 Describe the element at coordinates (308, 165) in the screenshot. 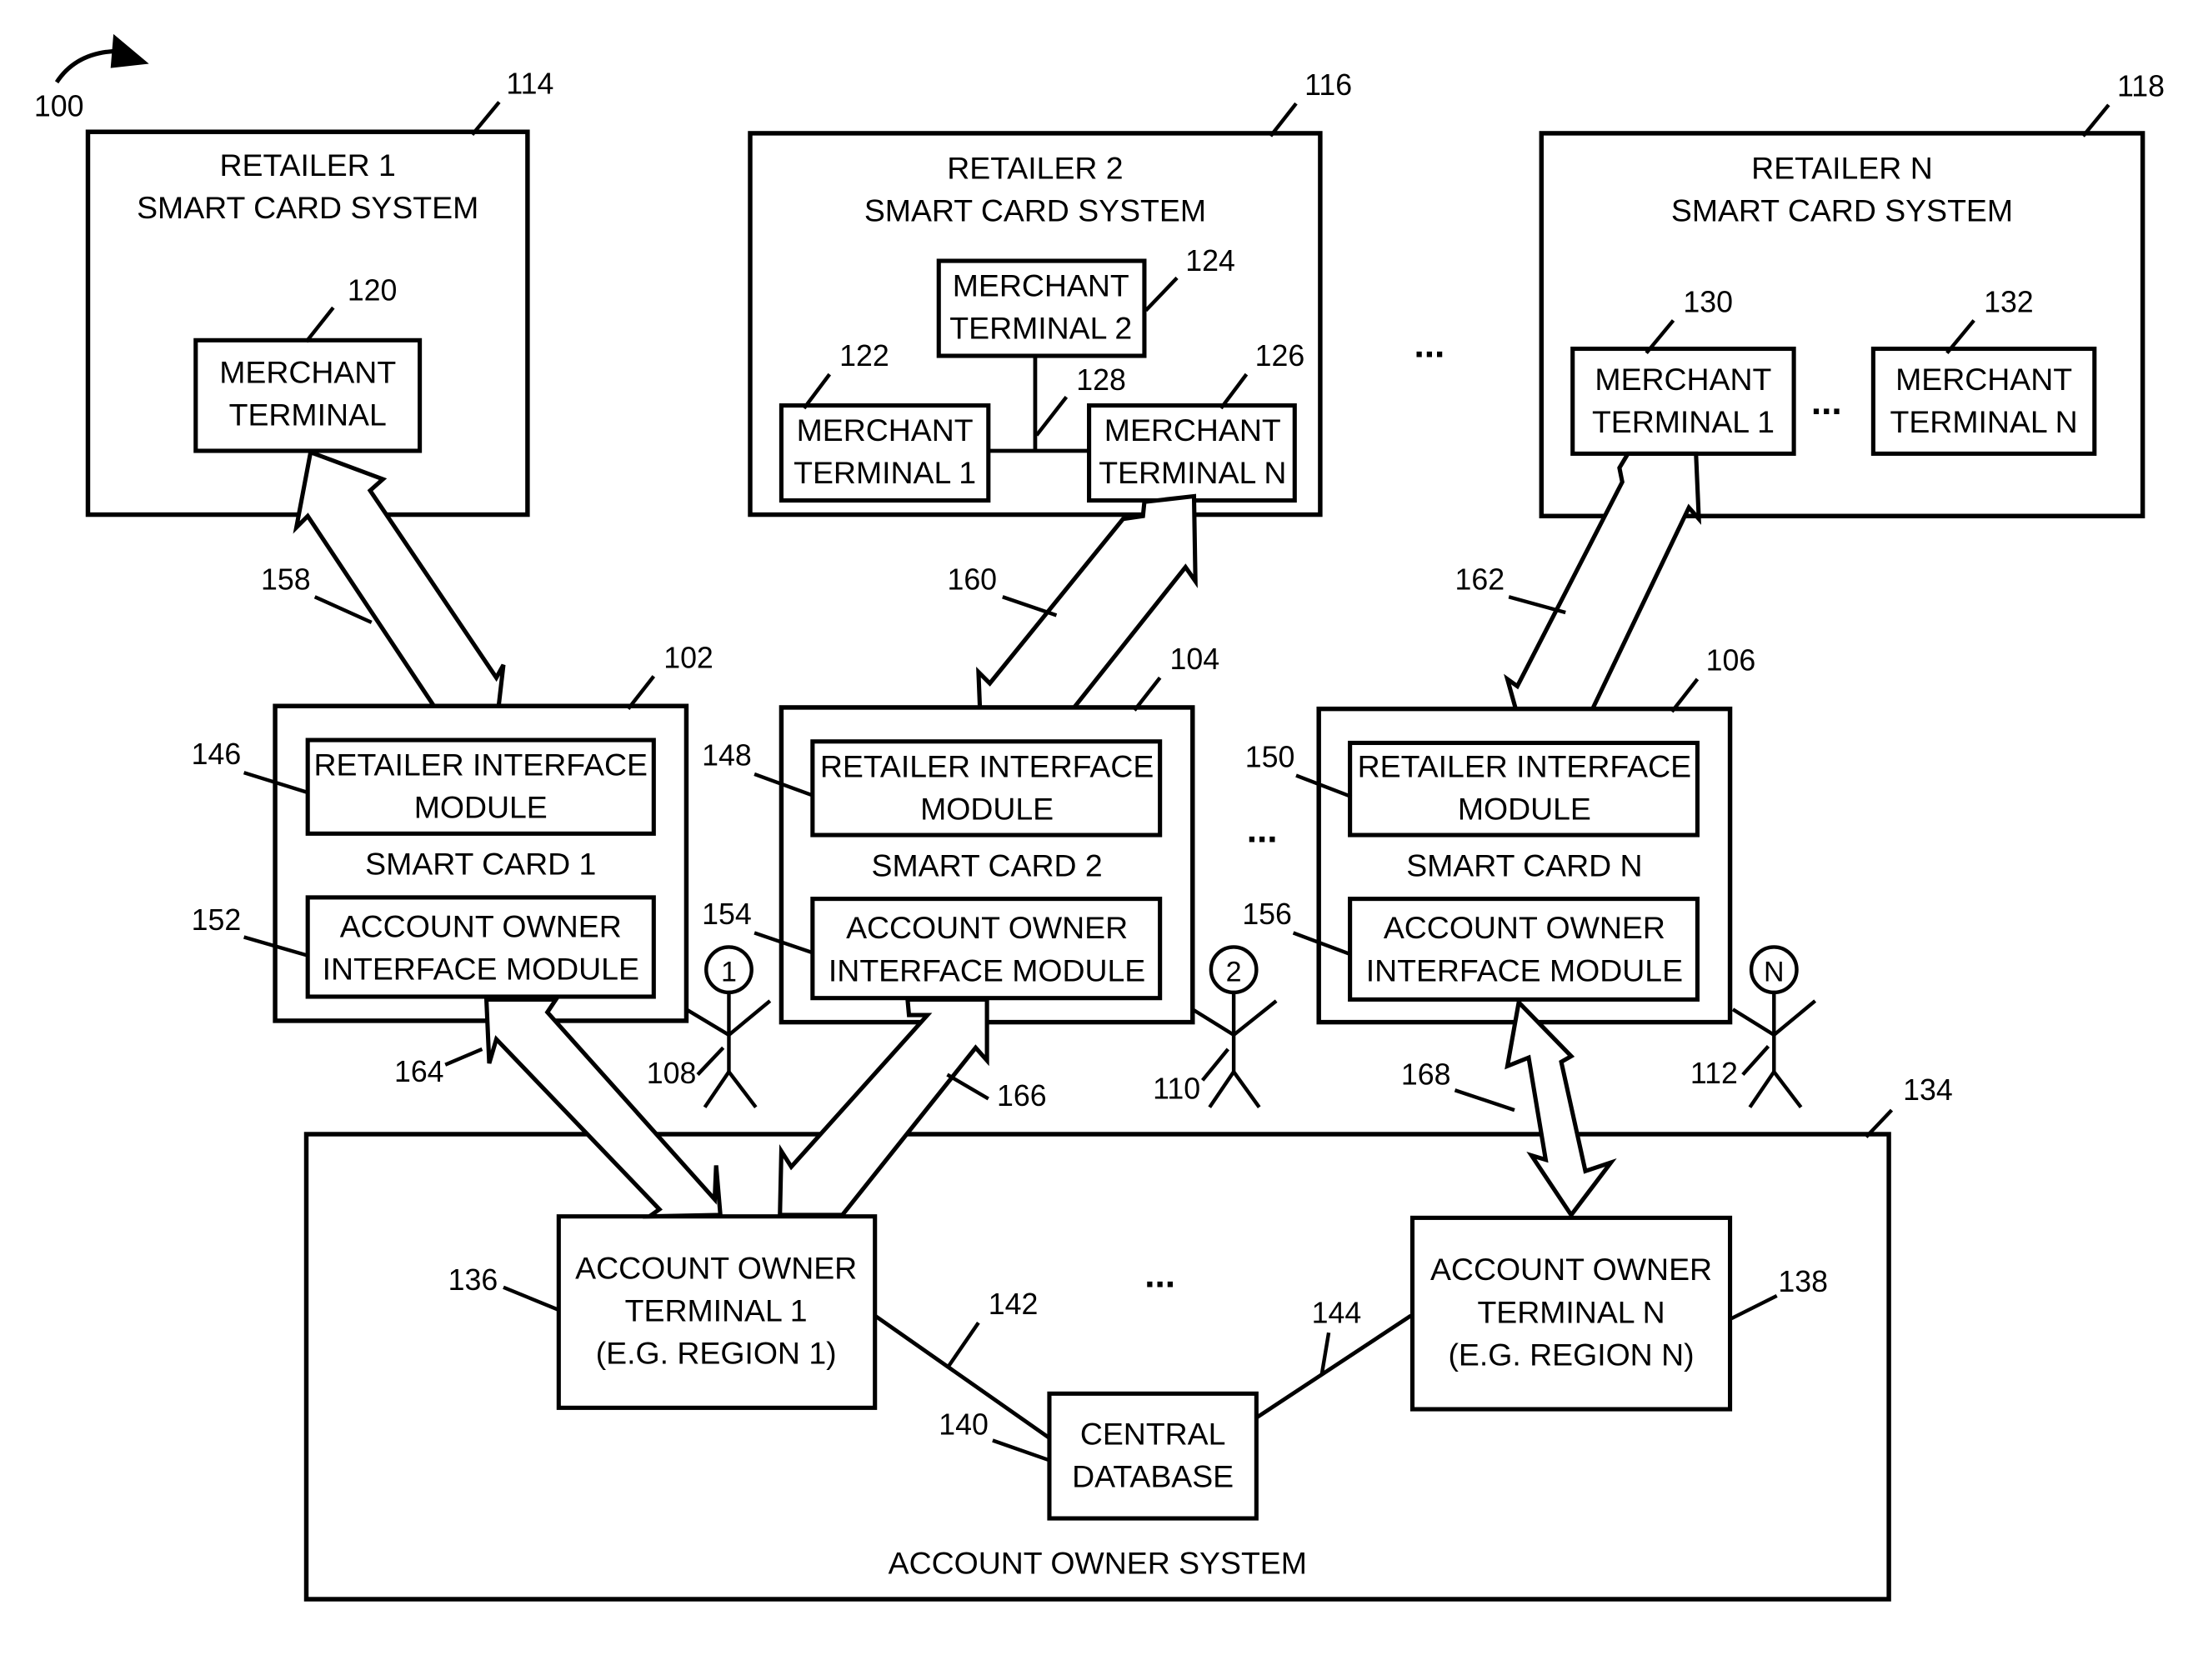

I see `retailer-1-title: RETAILER 1` at that location.